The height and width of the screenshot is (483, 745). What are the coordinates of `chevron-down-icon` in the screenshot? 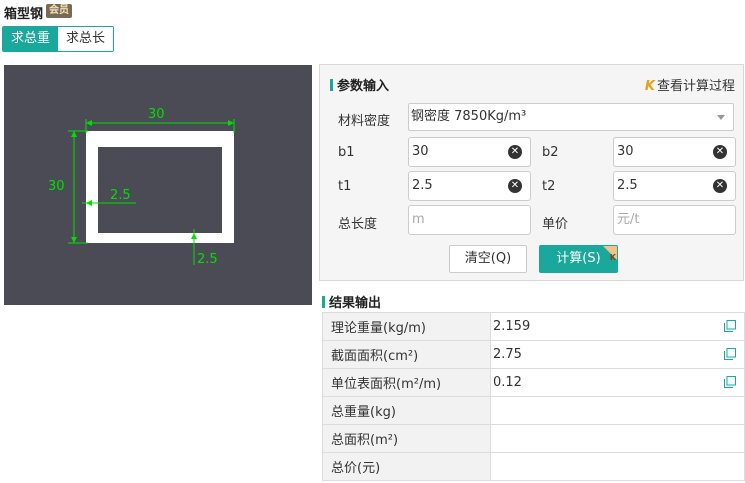 It's located at (721, 117).